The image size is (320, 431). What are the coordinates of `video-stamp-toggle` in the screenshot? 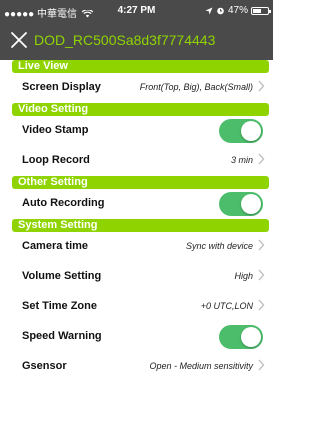 It's located at (241, 131).